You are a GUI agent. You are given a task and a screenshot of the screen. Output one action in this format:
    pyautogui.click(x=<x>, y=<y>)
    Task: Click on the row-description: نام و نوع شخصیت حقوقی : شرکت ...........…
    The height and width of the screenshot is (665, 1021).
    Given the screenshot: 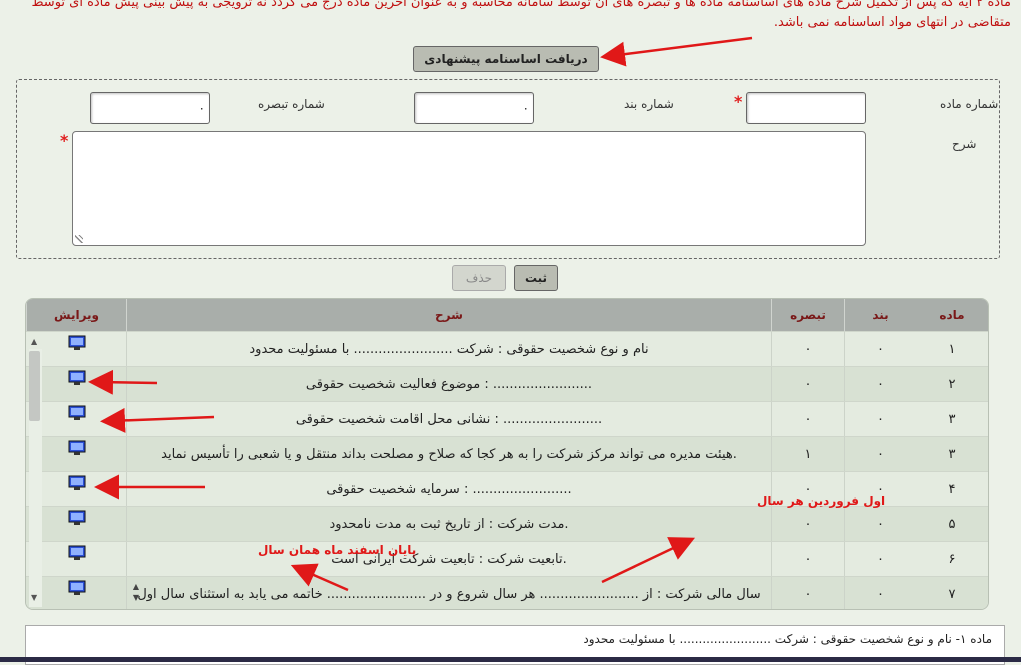 What is the action you would take?
    pyautogui.click(x=449, y=349)
    